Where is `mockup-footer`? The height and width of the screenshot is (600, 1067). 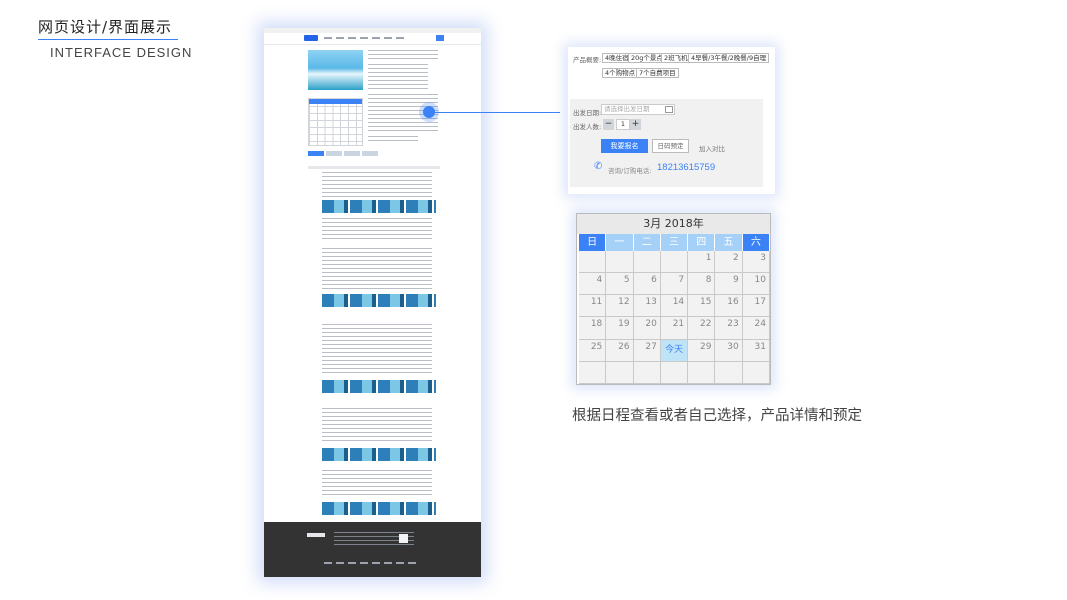
mockup-footer is located at coordinates (372, 549).